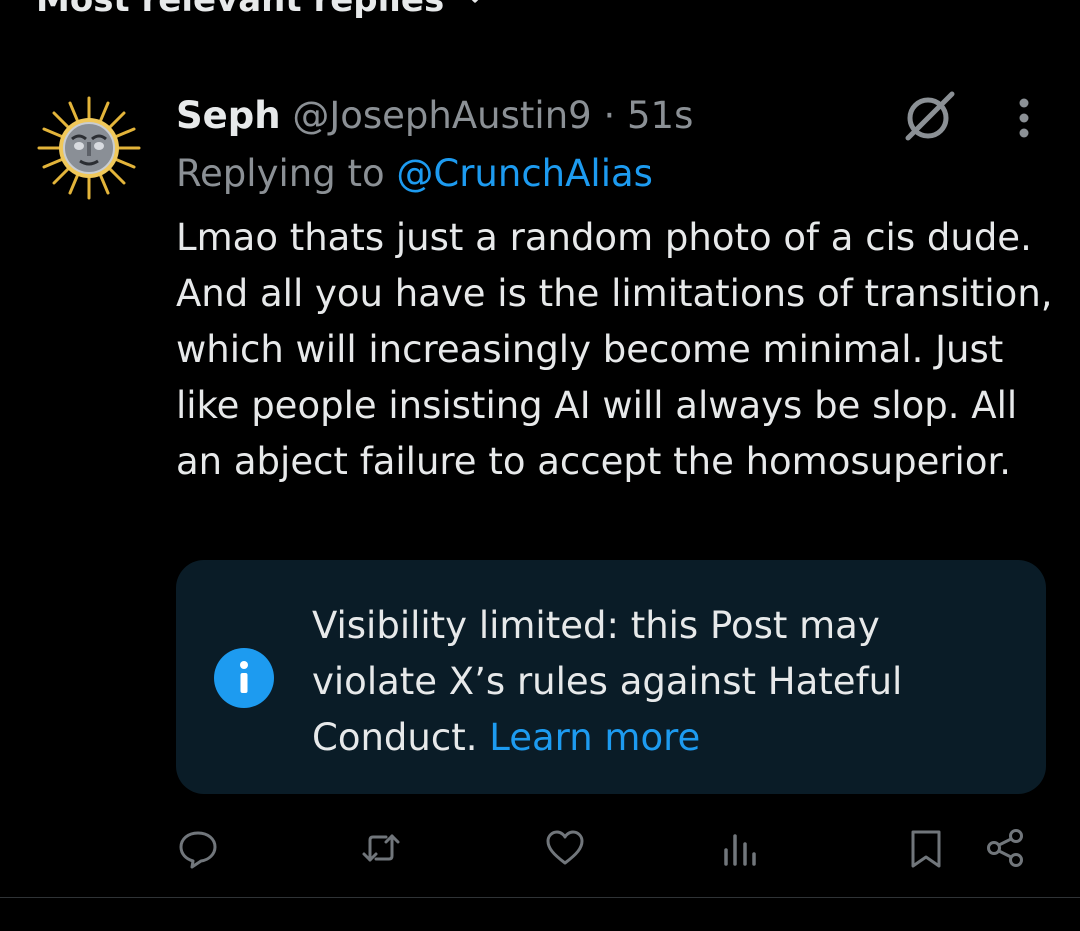 This screenshot has width=1080, height=931. What do you see at coordinates (926, 848) in the screenshot?
I see `bookmark-icon` at bounding box center [926, 848].